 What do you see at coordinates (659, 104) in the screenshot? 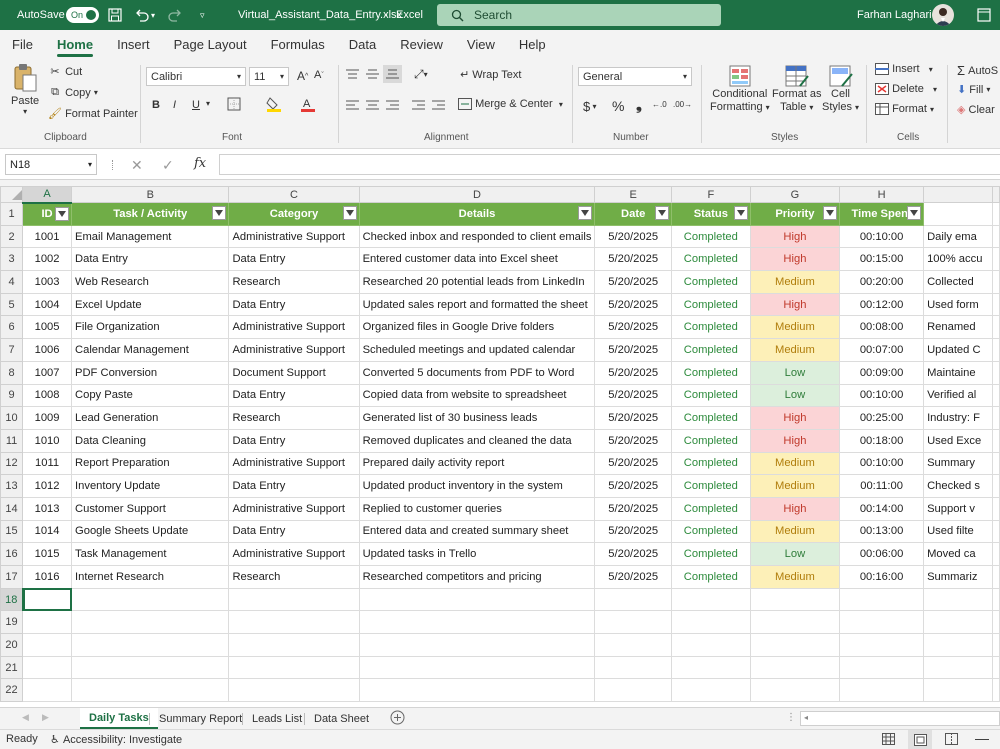
I see `increase-decimal-icon: ←.0` at bounding box center [659, 104].